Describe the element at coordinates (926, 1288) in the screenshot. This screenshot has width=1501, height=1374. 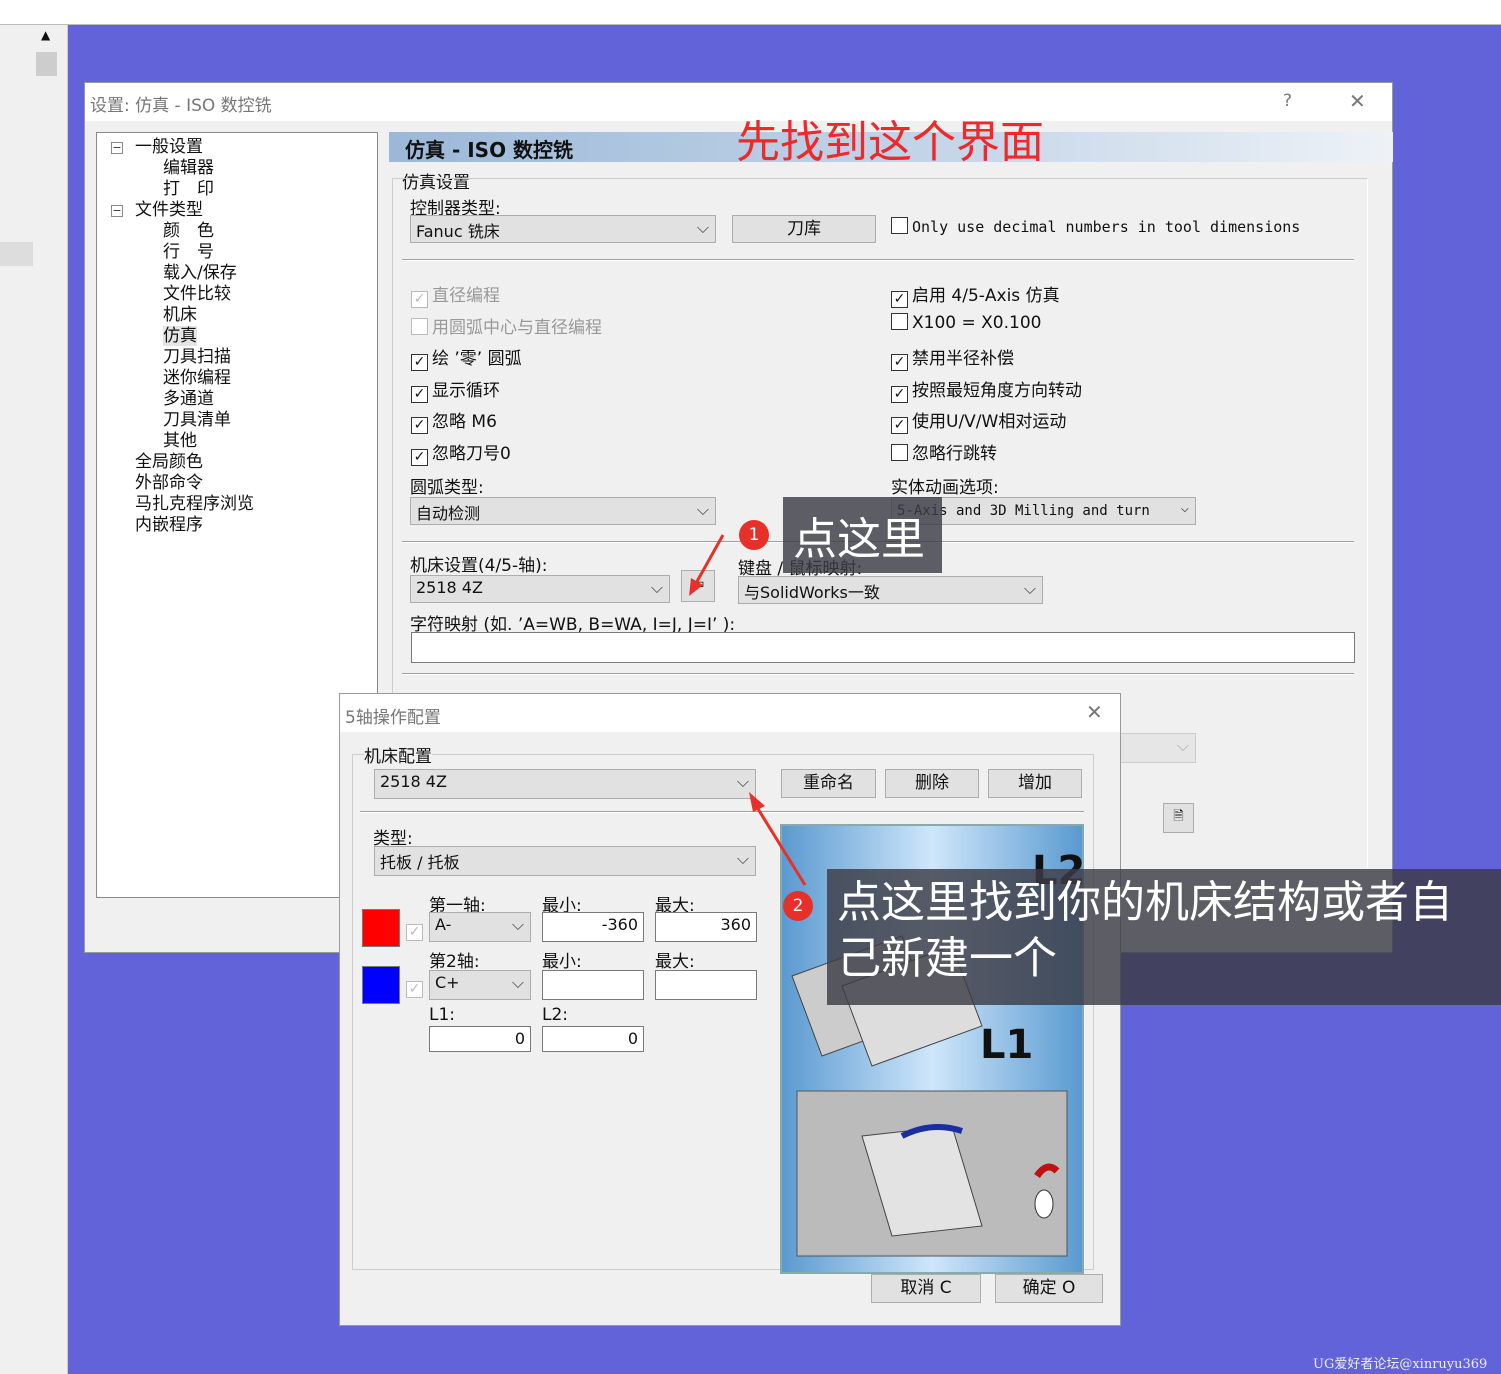
I see `cancel-button: 取消 C` at that location.